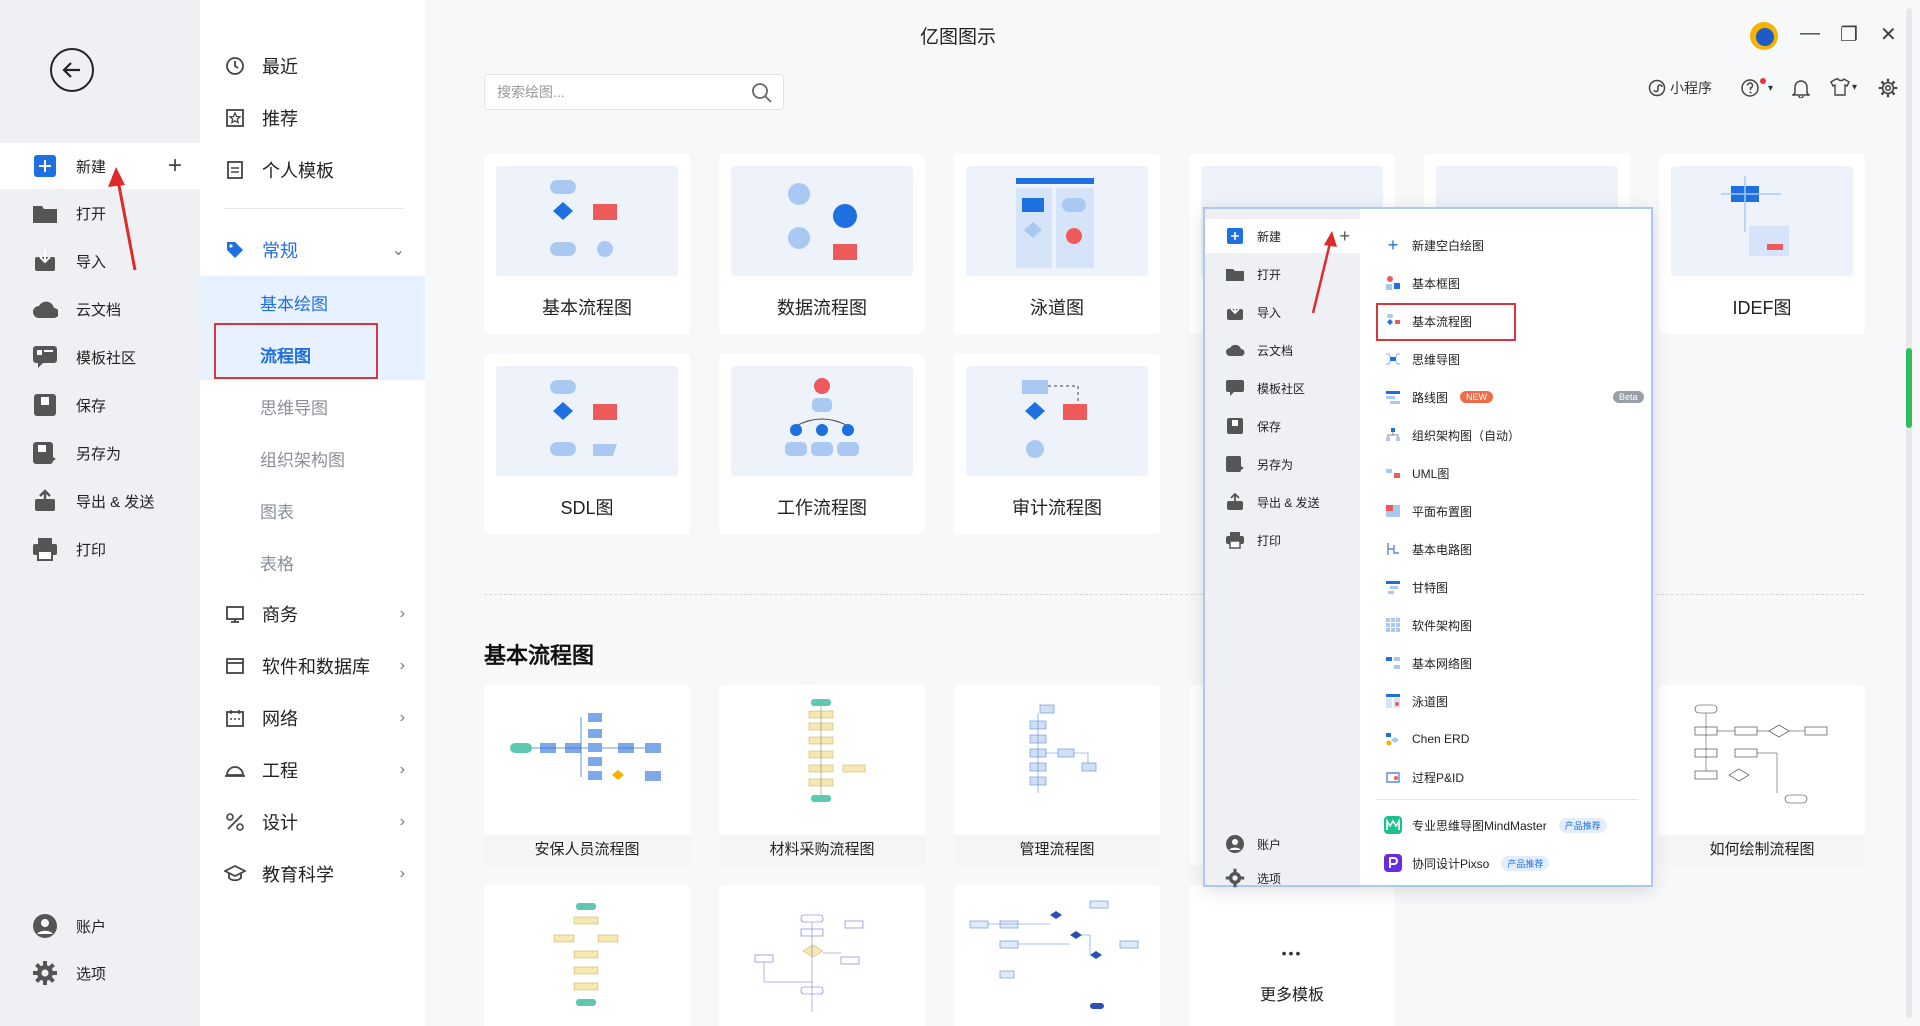  What do you see at coordinates (312, 250) in the screenshot?
I see `cat-general: 常规 ⌄` at bounding box center [312, 250].